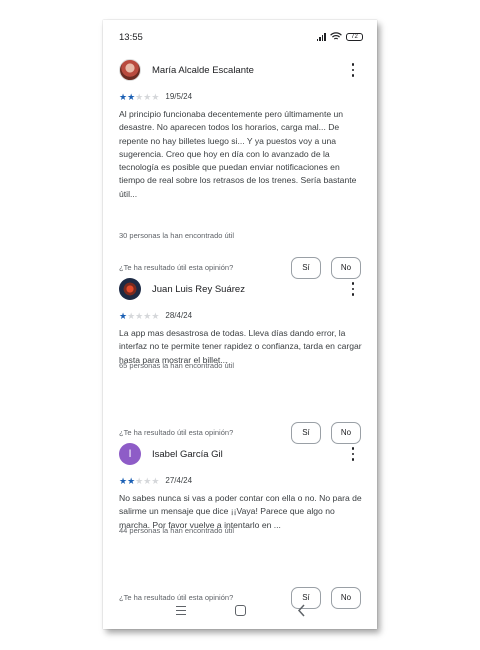 The width and height of the screenshot is (480, 650). I want to click on rating-row: ★★★★★ 28/4/24, so click(155, 315).